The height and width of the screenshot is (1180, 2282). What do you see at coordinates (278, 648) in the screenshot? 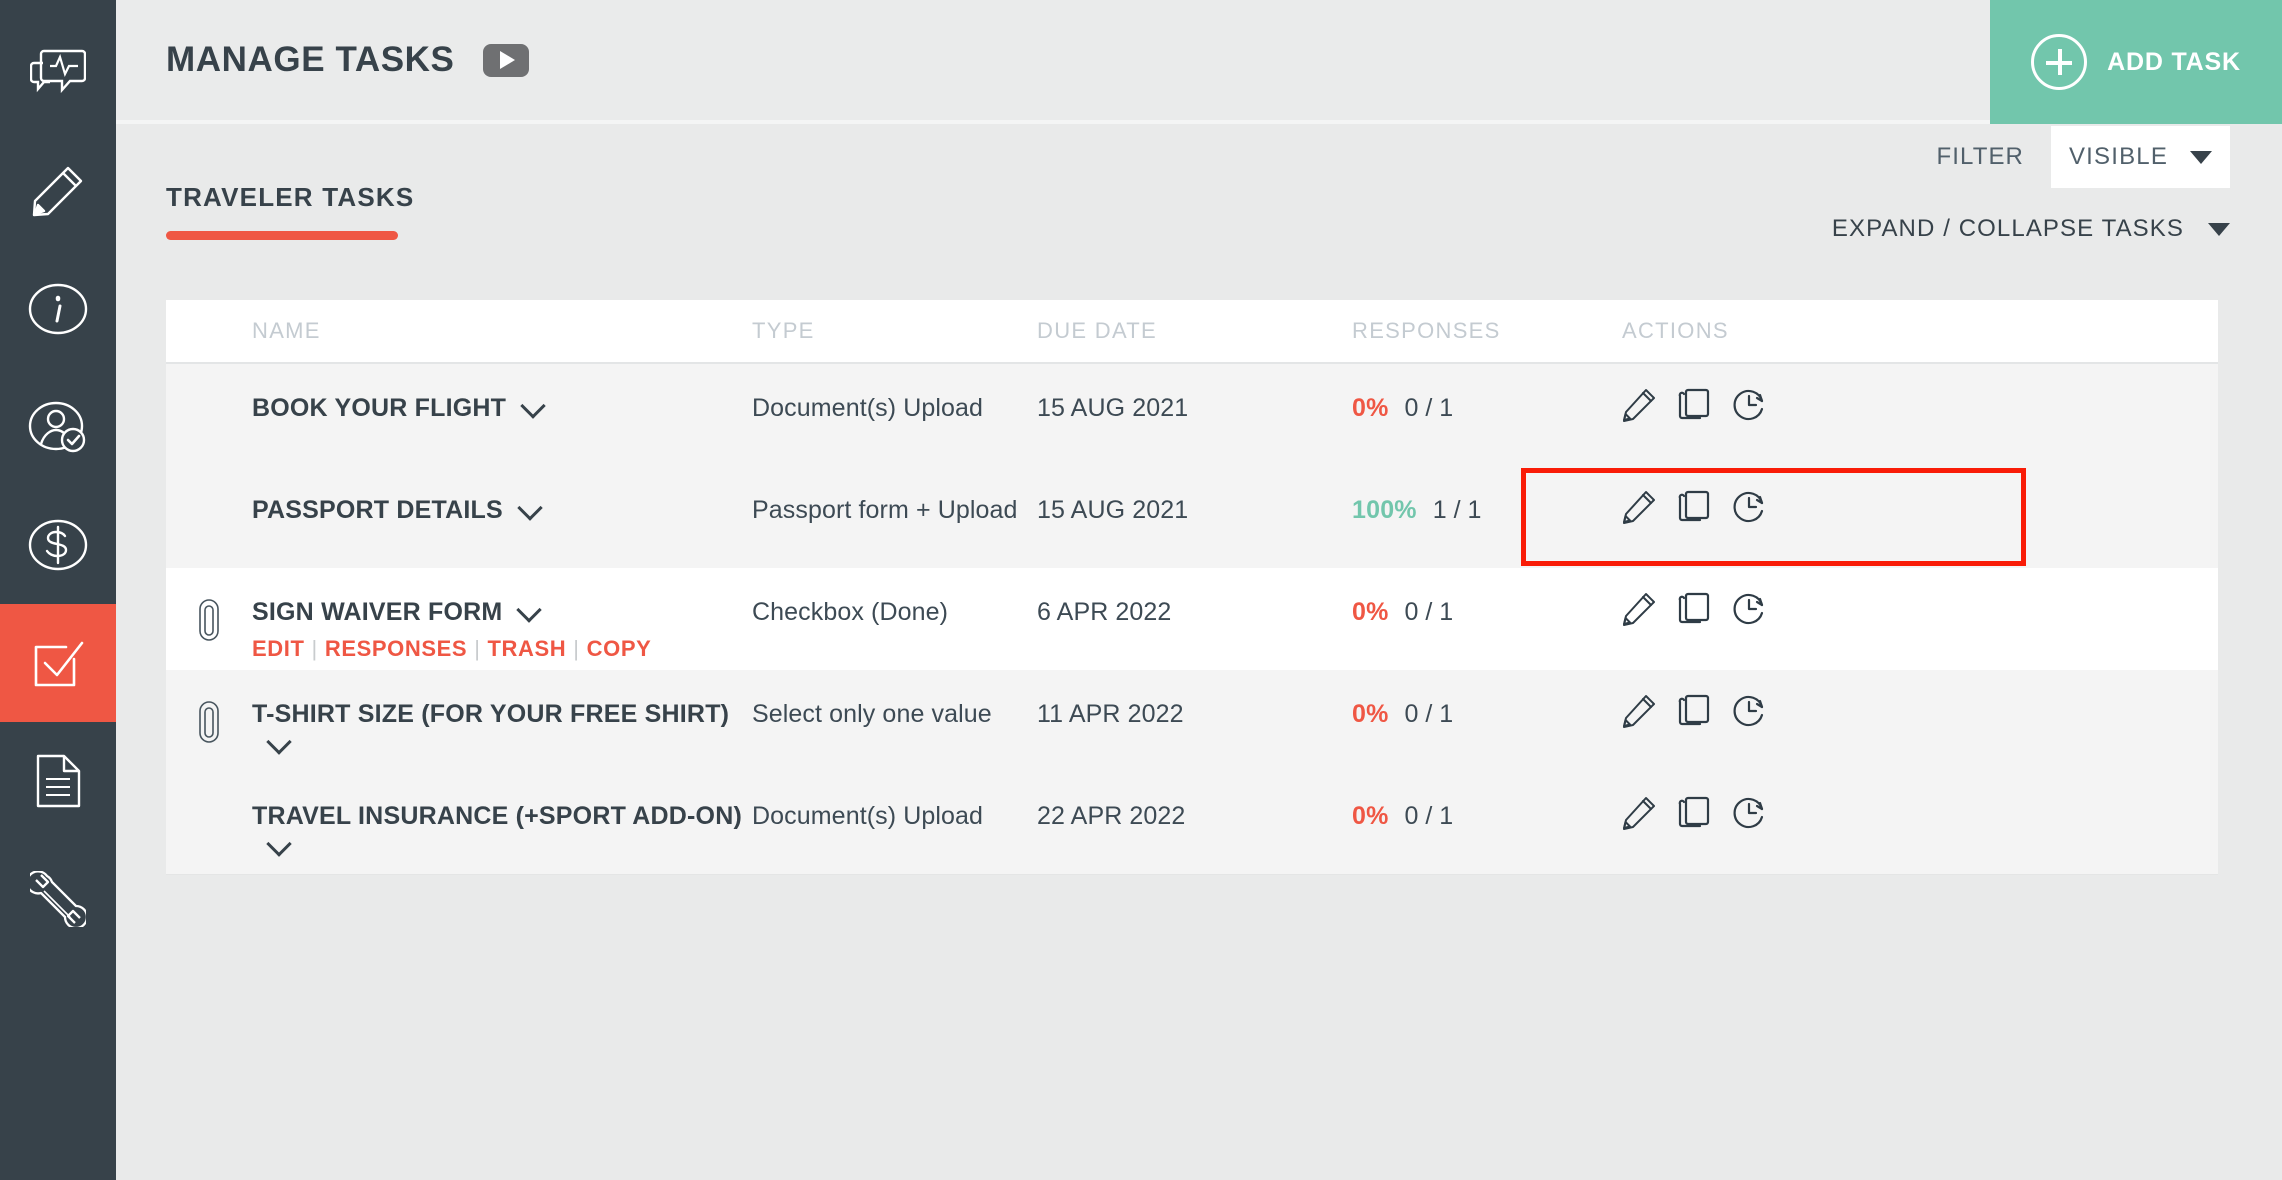
I see `sublink-edit: EDIT` at bounding box center [278, 648].